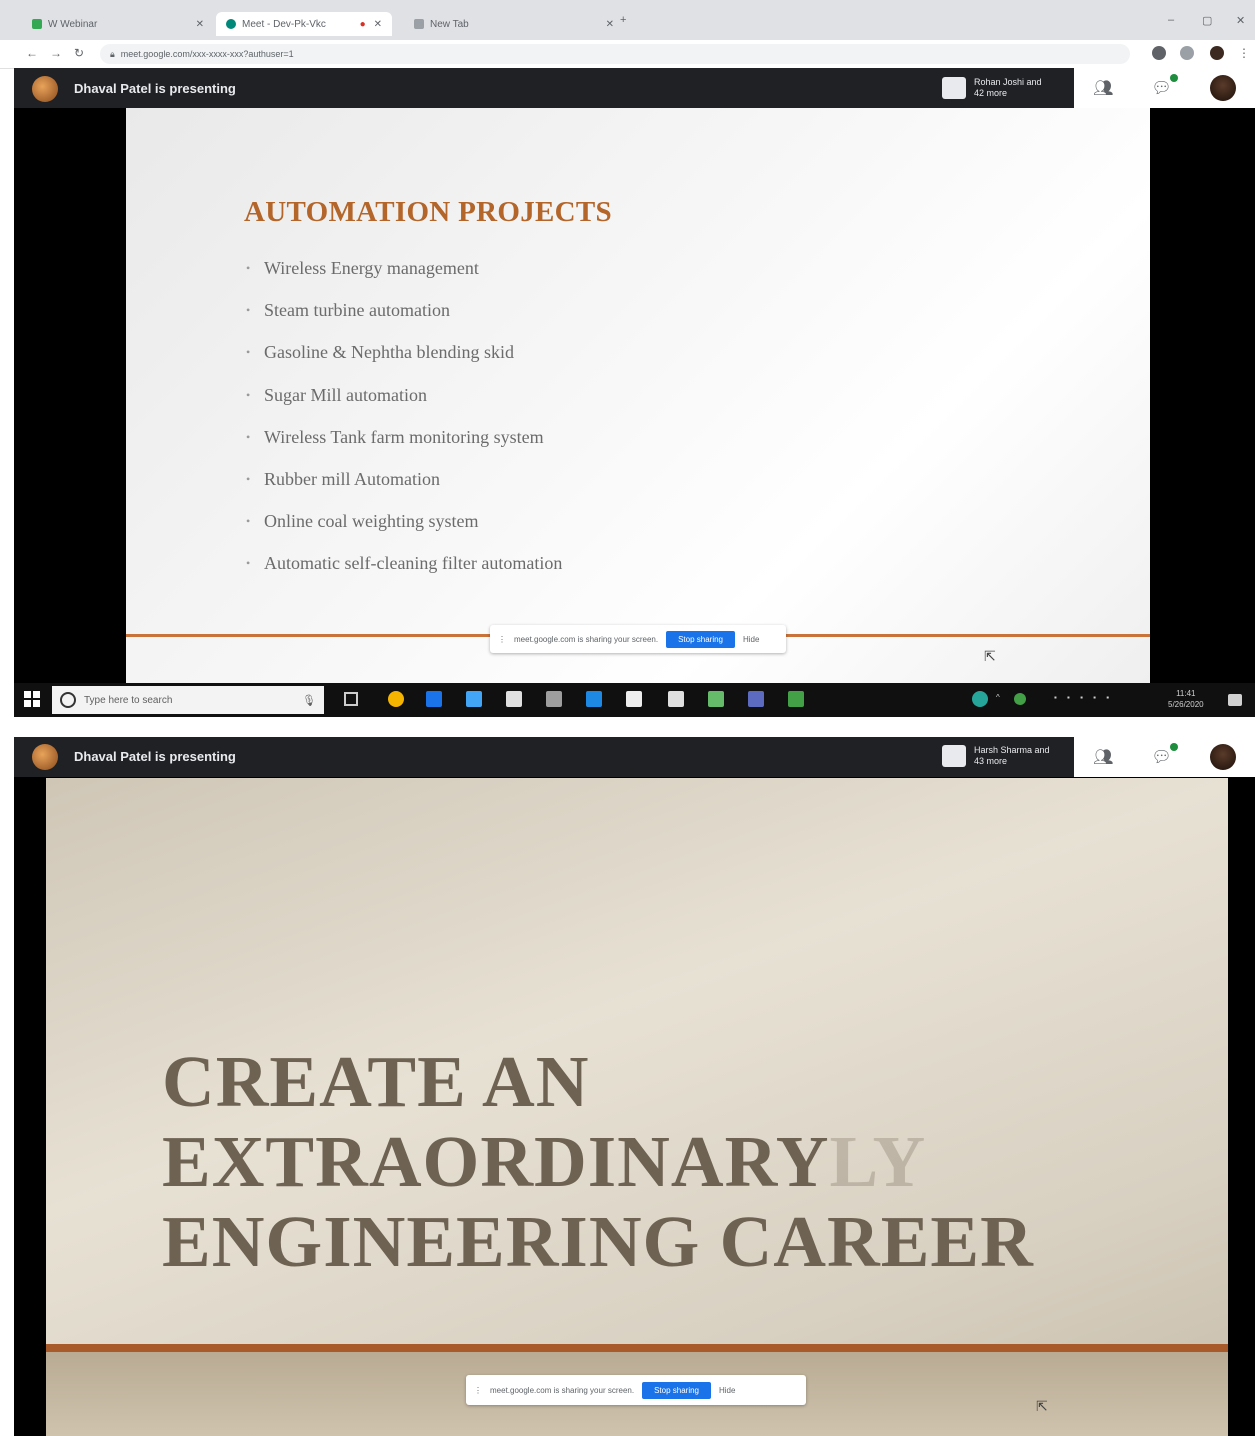 The width and height of the screenshot is (1255, 1436). Describe the element at coordinates (1244, 53) in the screenshot. I see `menu-kebab-icon: ⋮` at that location.